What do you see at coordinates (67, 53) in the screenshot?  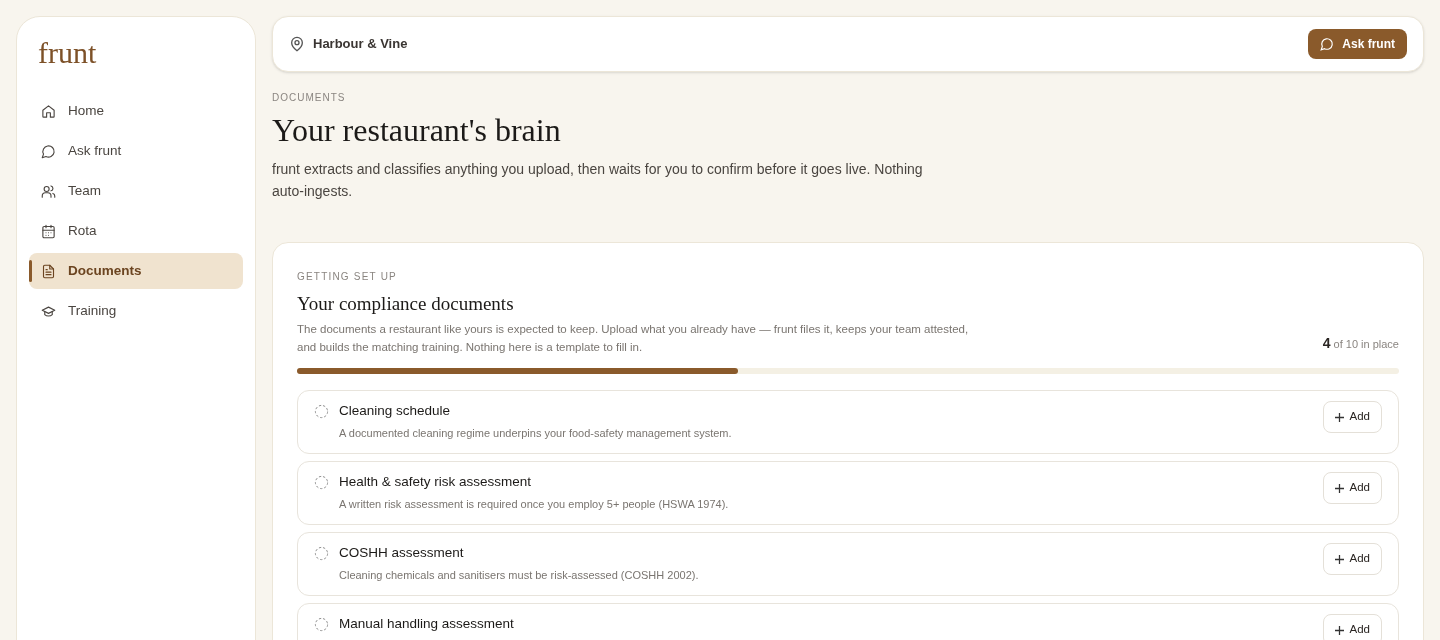 I see `logo: frunt` at bounding box center [67, 53].